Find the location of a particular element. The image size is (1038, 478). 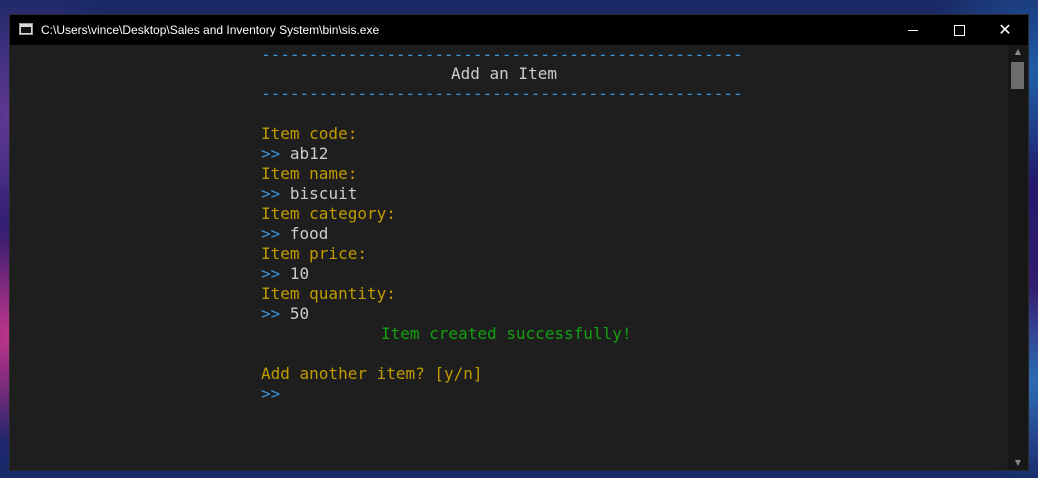

close-button: ✕ is located at coordinates (1005, 30).